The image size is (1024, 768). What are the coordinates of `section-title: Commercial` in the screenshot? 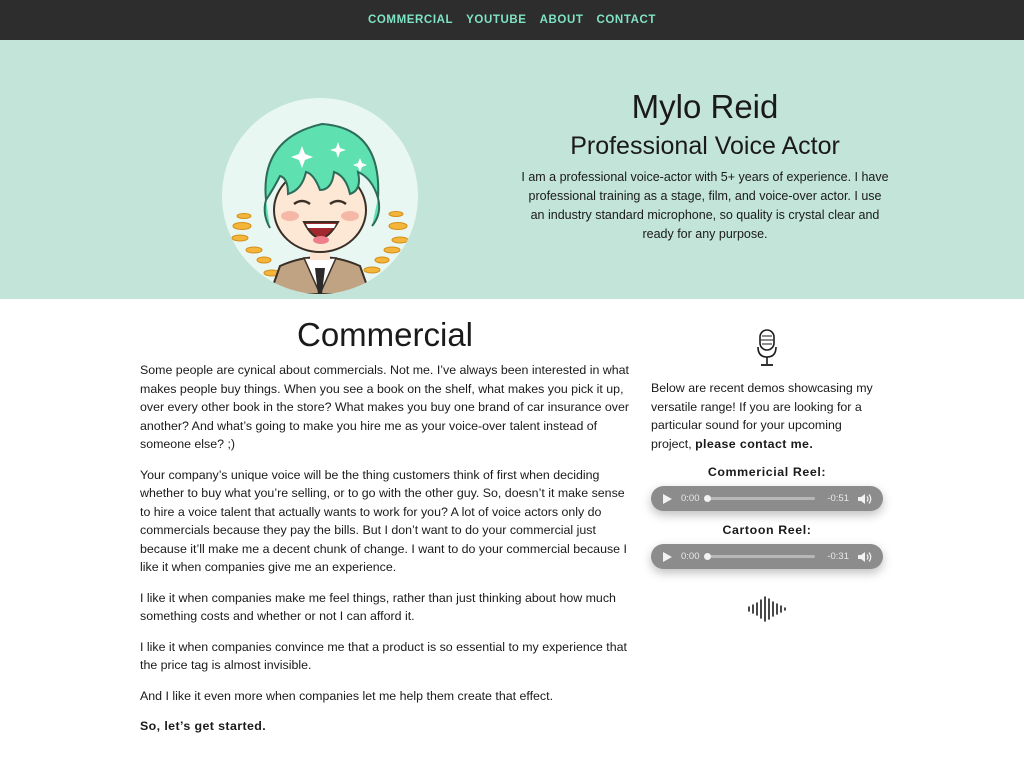 It's located at (385, 334).